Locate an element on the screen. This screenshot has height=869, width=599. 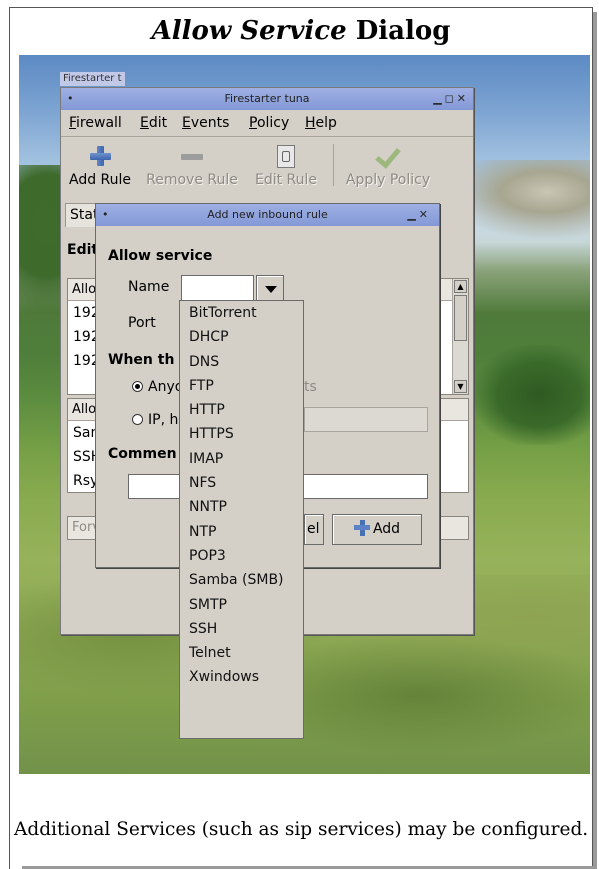
radio-ip-host: IP, h is located at coordinates (155, 420).